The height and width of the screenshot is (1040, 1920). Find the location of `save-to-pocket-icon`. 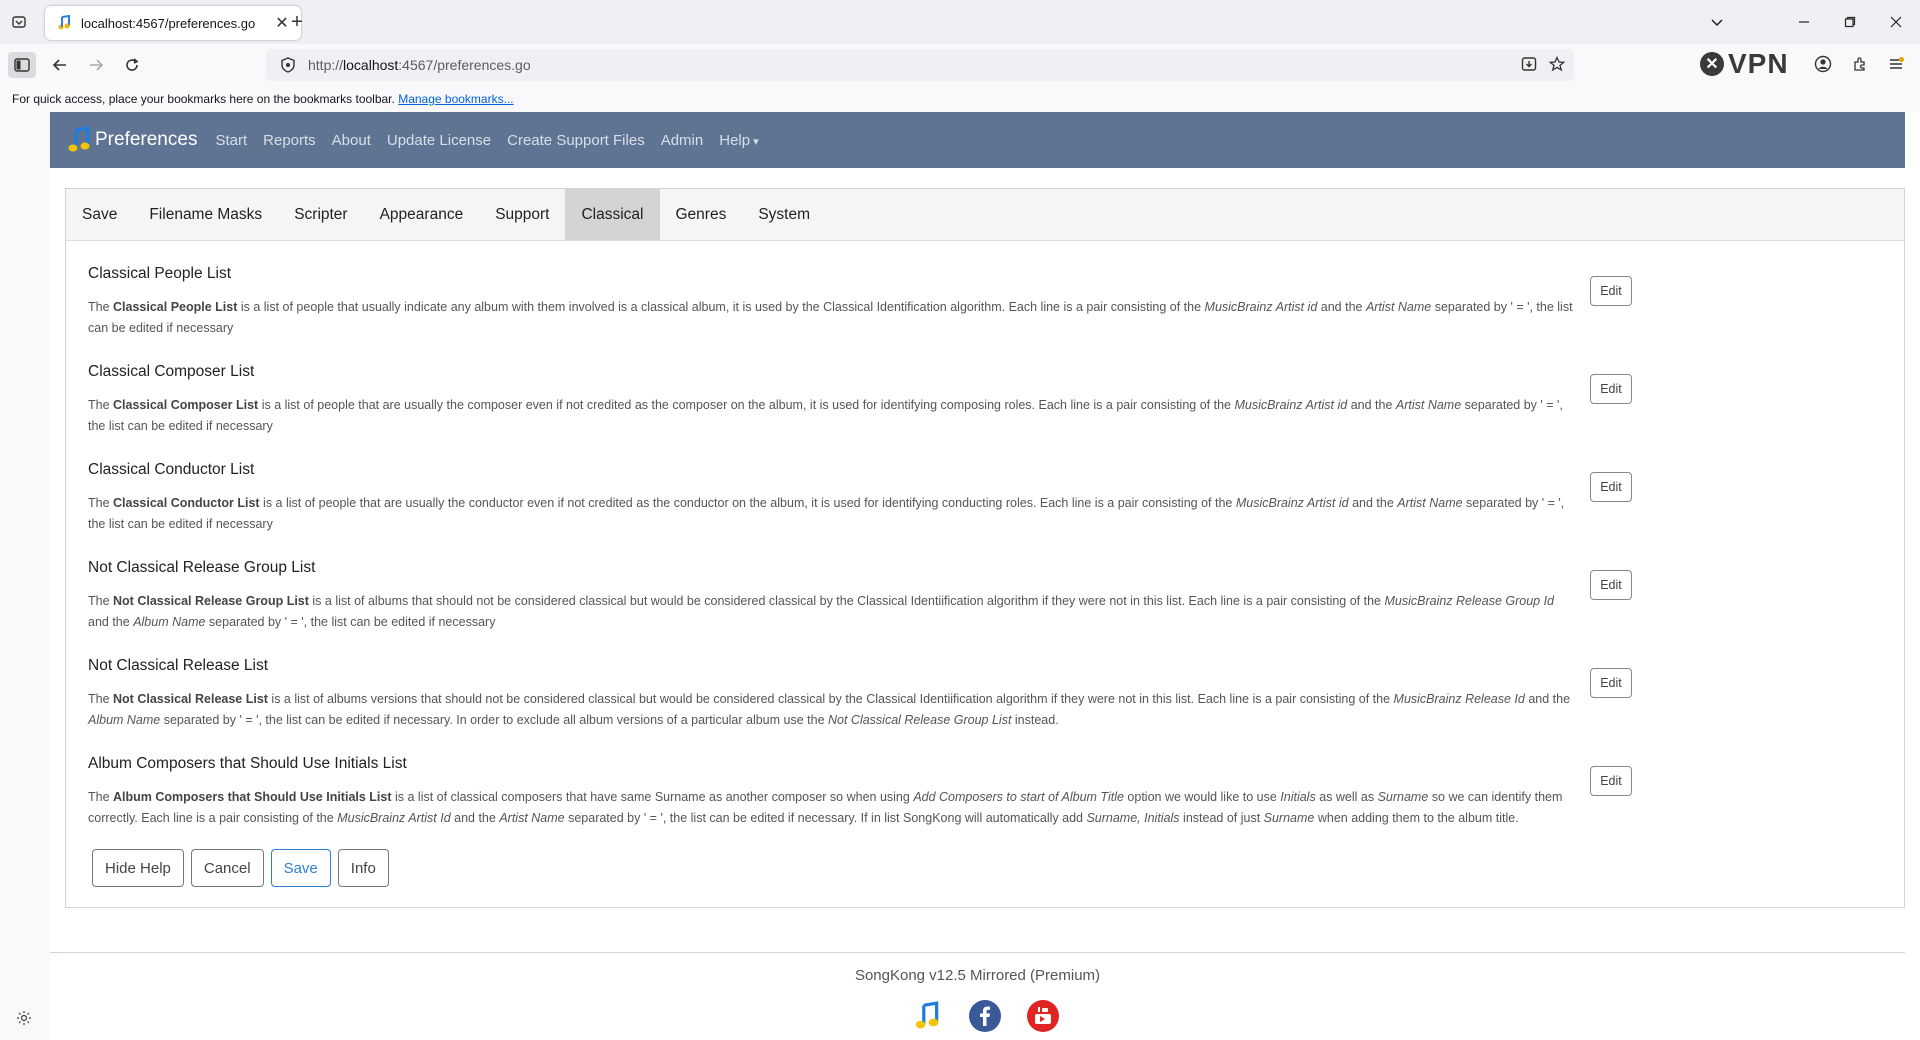

save-to-pocket-icon is located at coordinates (1529, 64).